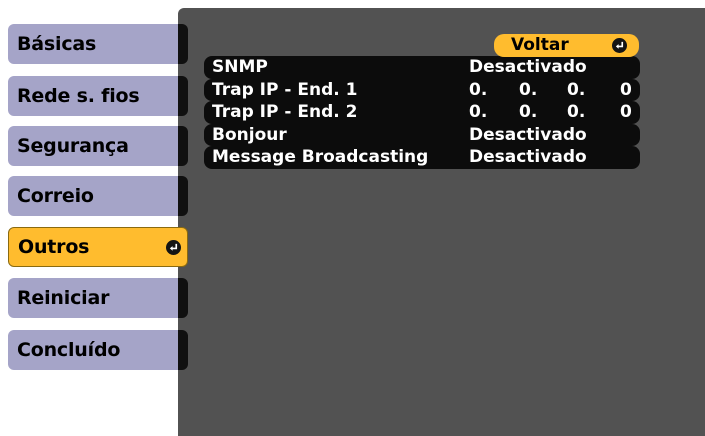 The width and height of the screenshot is (705, 436). Describe the element at coordinates (98, 247) in the screenshot. I see `menu-item-outros: Outros` at that location.